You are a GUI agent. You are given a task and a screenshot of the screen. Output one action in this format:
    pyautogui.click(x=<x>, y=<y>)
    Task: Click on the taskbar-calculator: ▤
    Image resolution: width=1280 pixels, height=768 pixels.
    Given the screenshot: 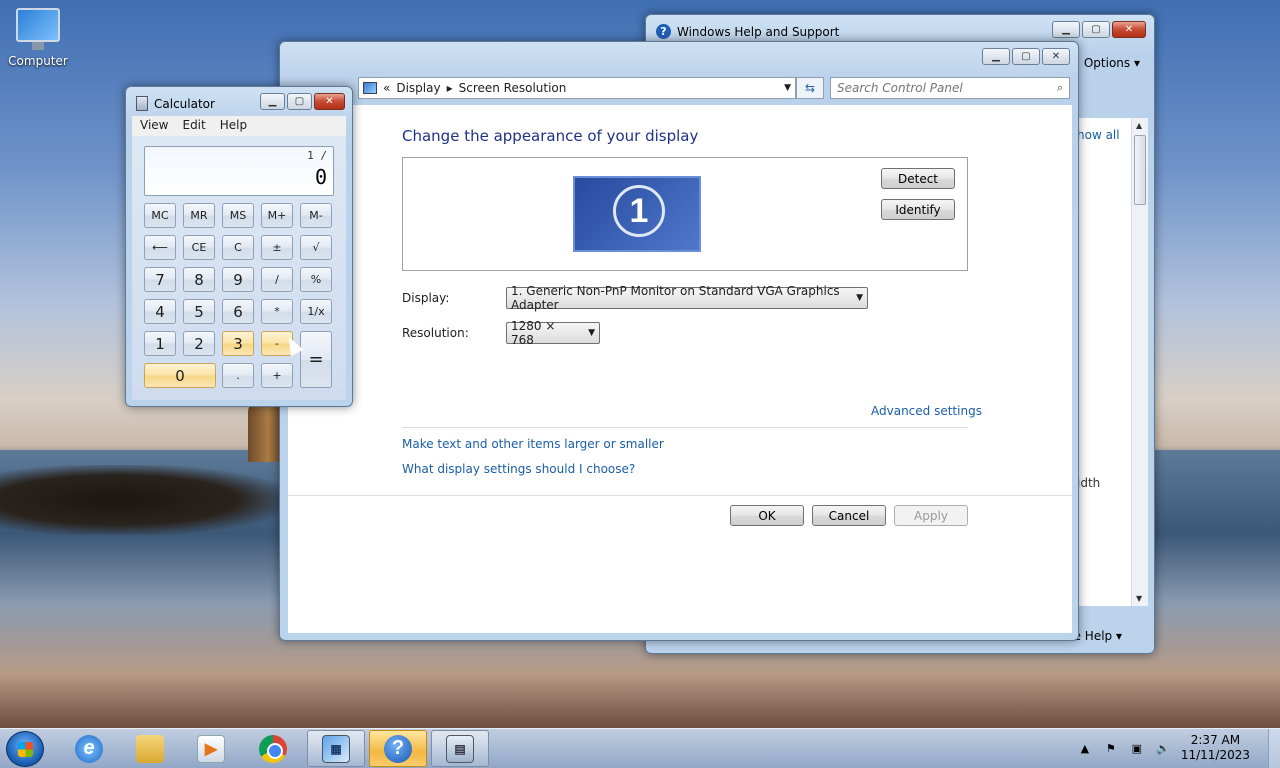 What is the action you would take?
    pyautogui.click(x=460, y=748)
    